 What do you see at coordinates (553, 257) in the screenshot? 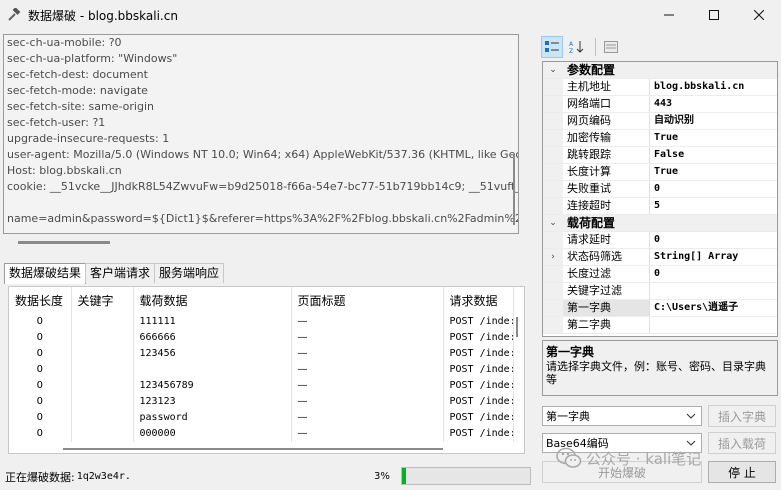
I see `expand-icon: ›` at bounding box center [553, 257].